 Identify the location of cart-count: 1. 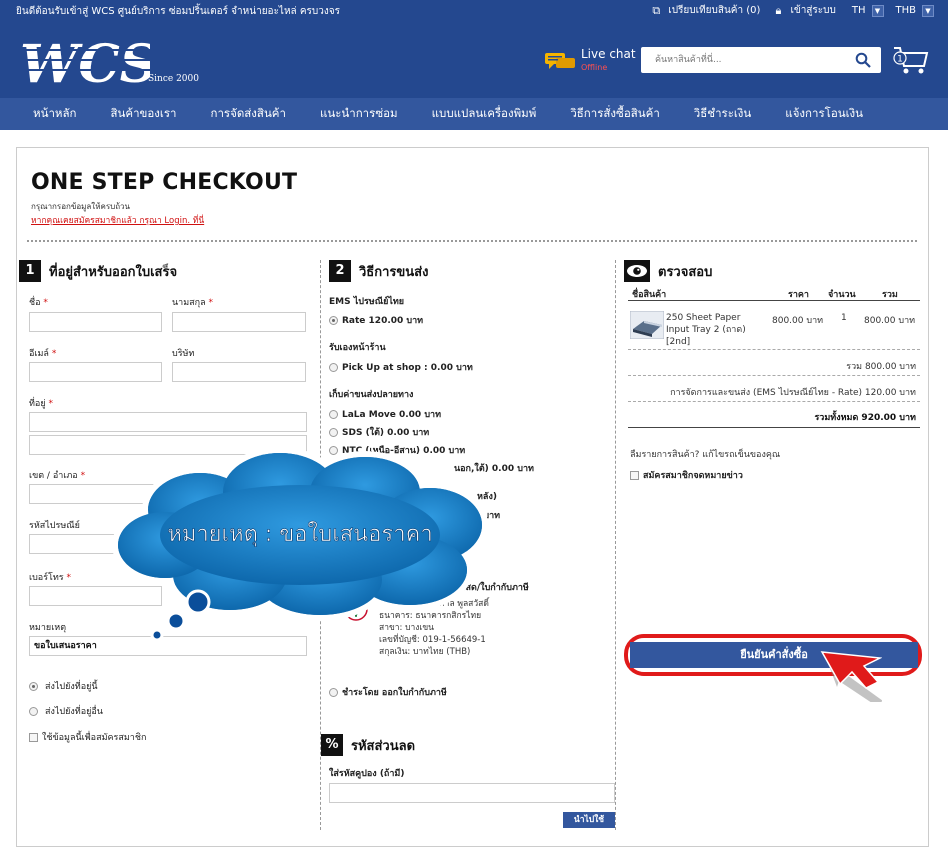
(900, 60).